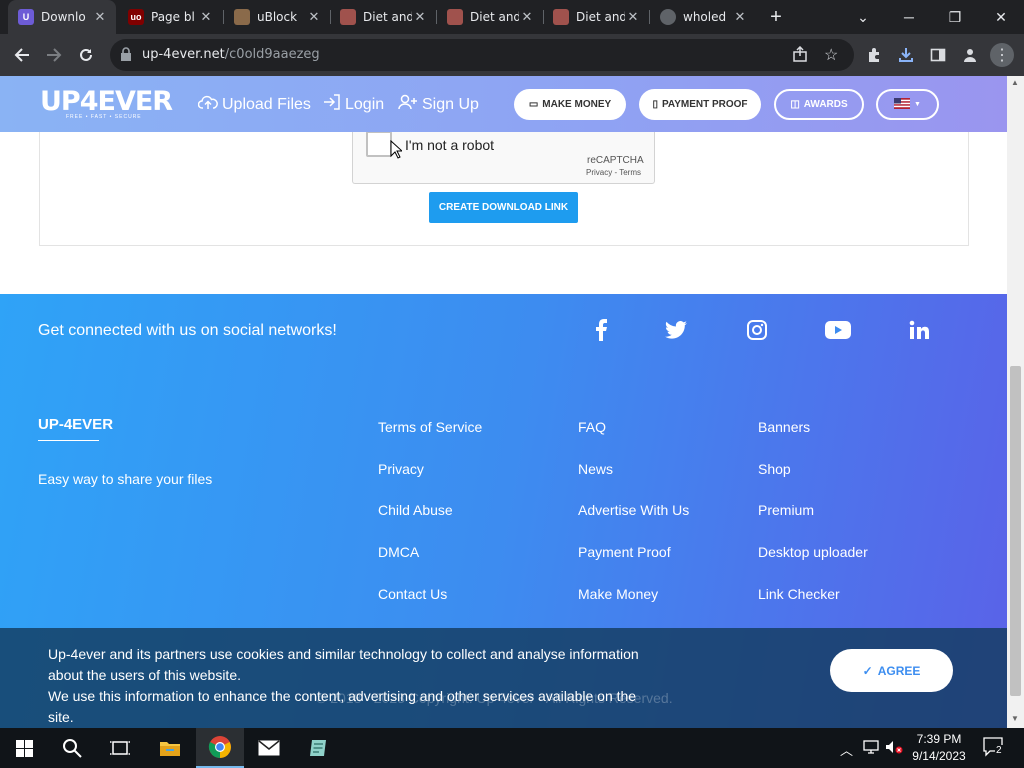 The image size is (1024, 768). What do you see at coordinates (676, 330) in the screenshot?
I see `twitter-icon` at bounding box center [676, 330].